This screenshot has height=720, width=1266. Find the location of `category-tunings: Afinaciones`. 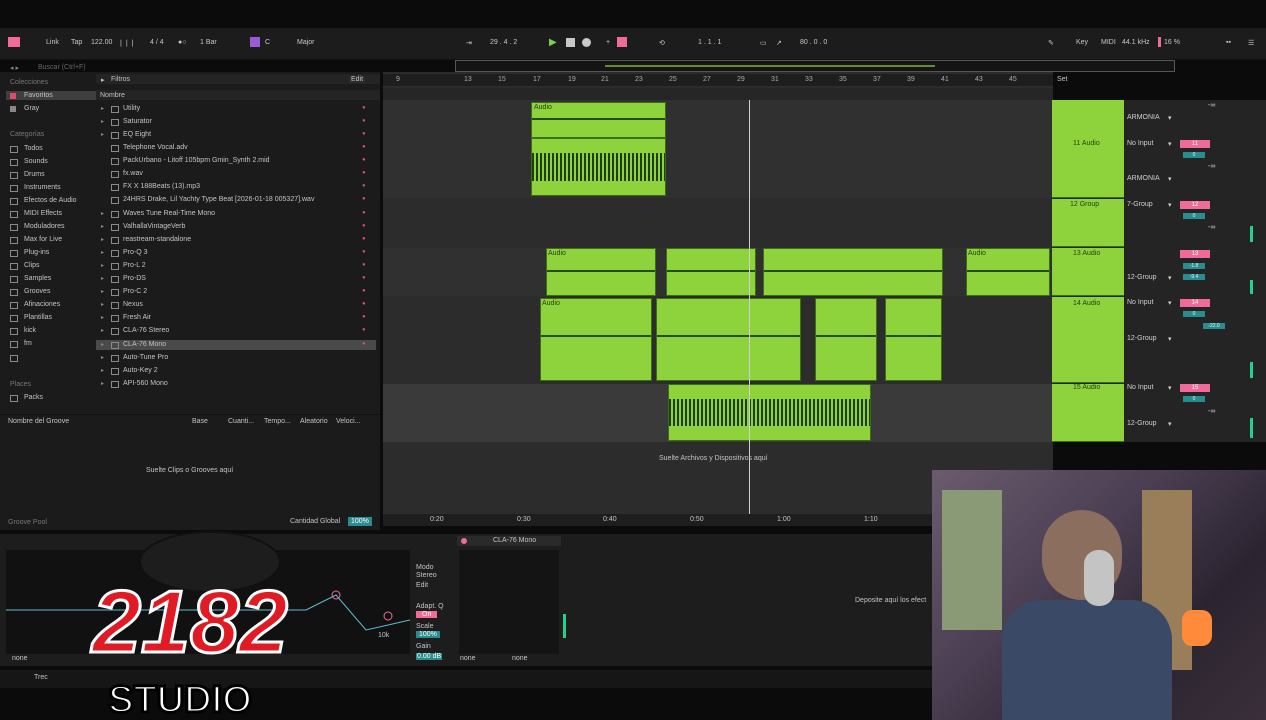

category-tunings: Afinaciones is located at coordinates (42, 304).